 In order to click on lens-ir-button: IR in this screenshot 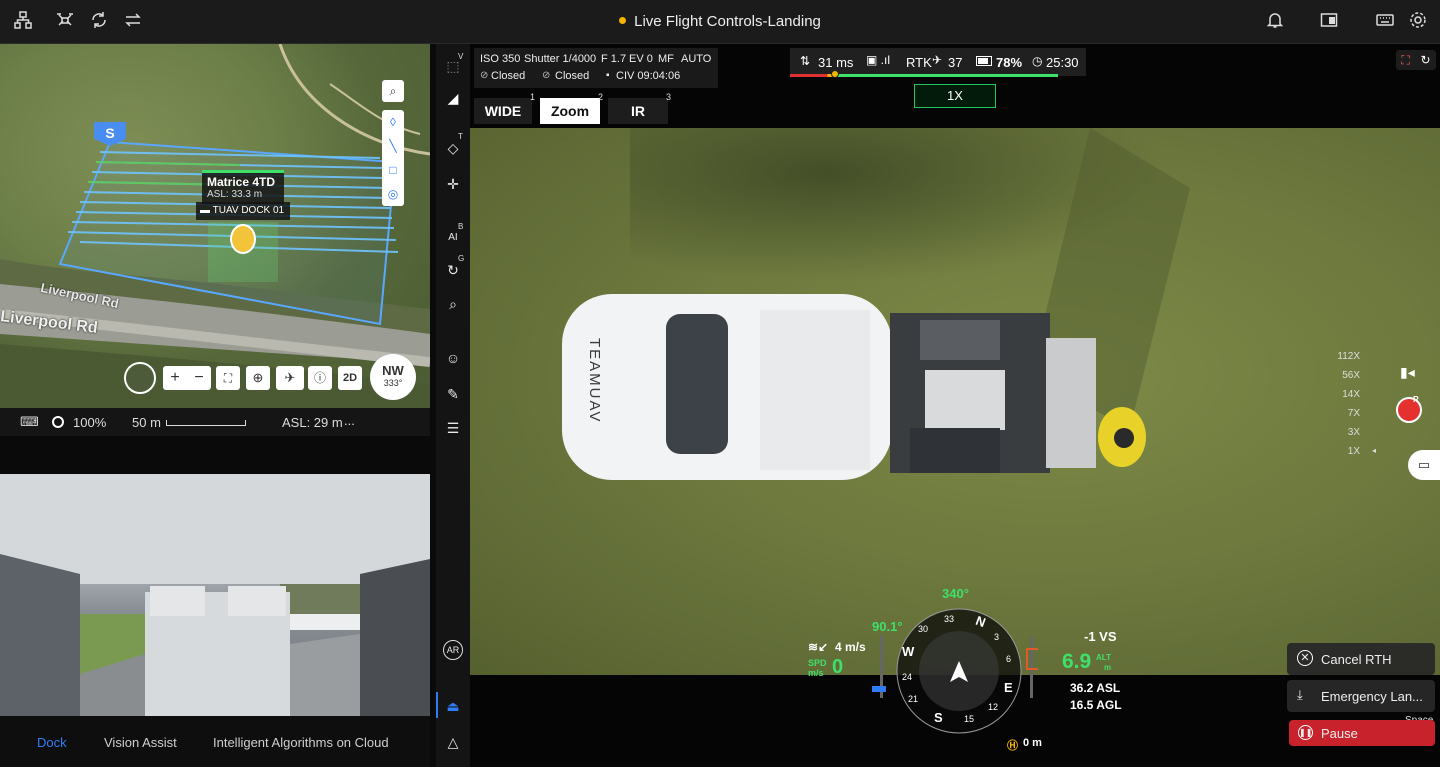, I will do `click(638, 111)`.